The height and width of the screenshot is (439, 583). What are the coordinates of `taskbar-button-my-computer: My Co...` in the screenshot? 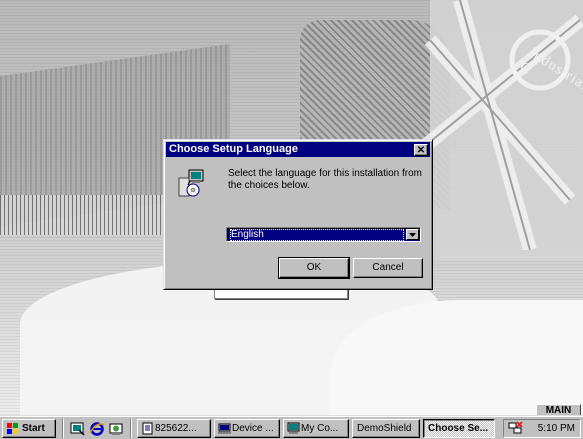 It's located at (316, 428).